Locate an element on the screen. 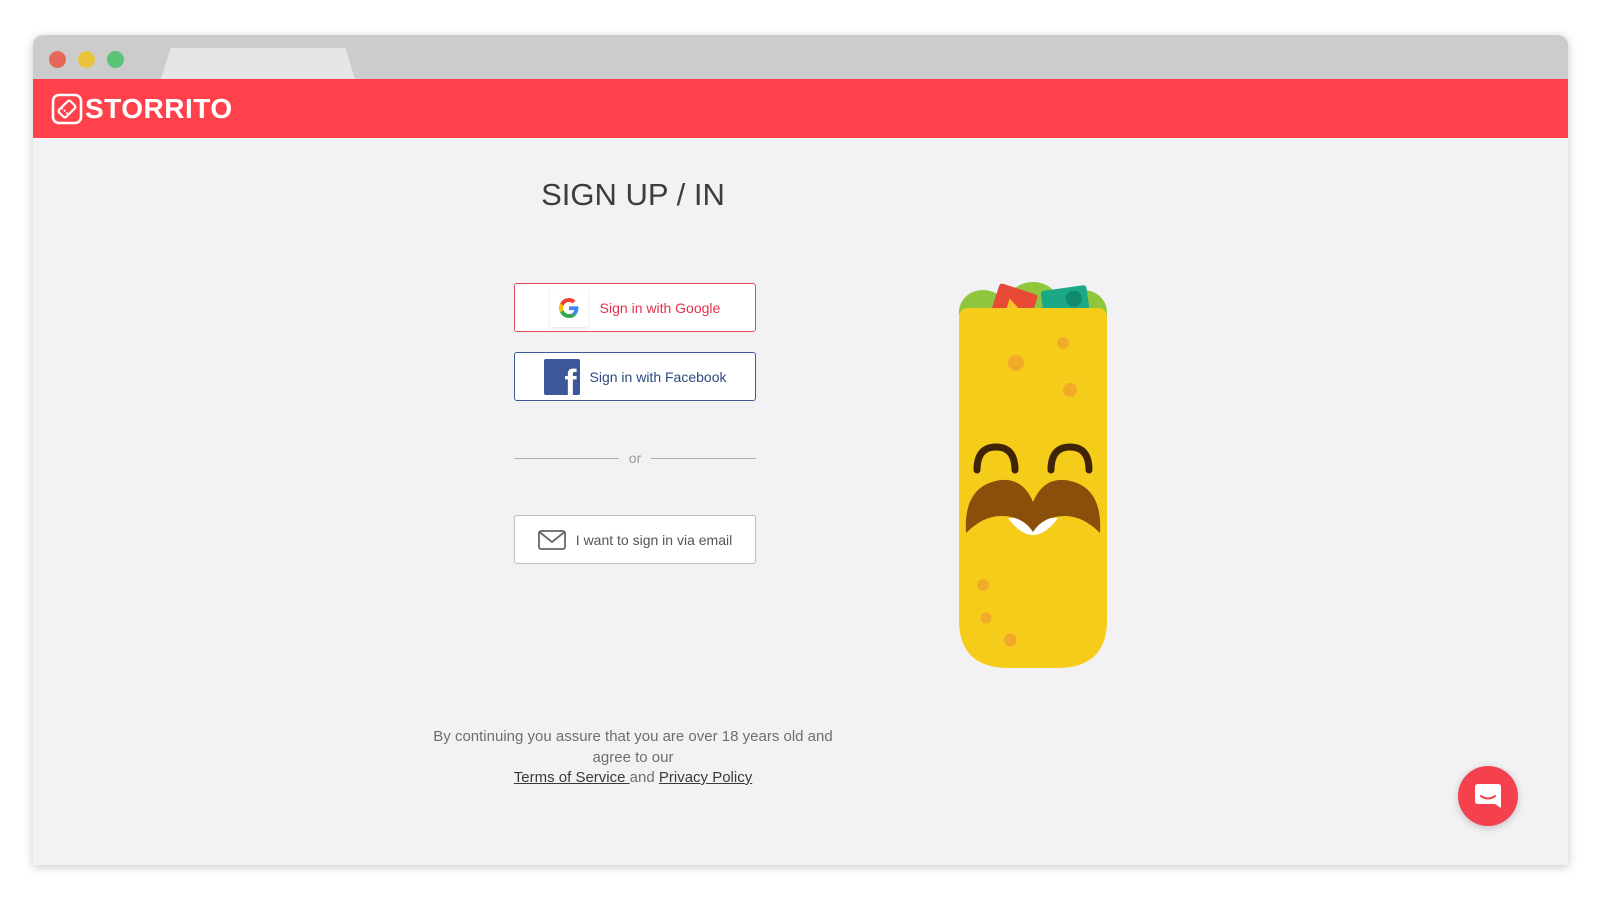 The height and width of the screenshot is (901, 1600). close-window-dot is located at coordinates (57, 59).